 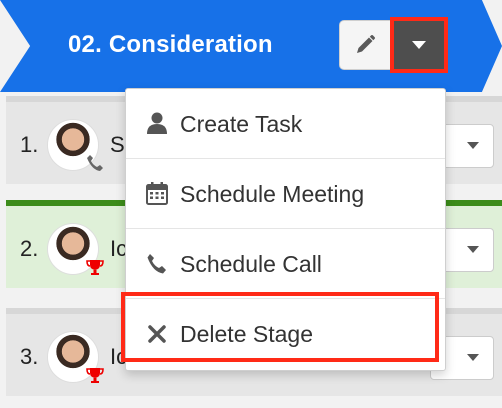 I want to click on menu-item-label: Schedule Meeting, so click(x=272, y=194).